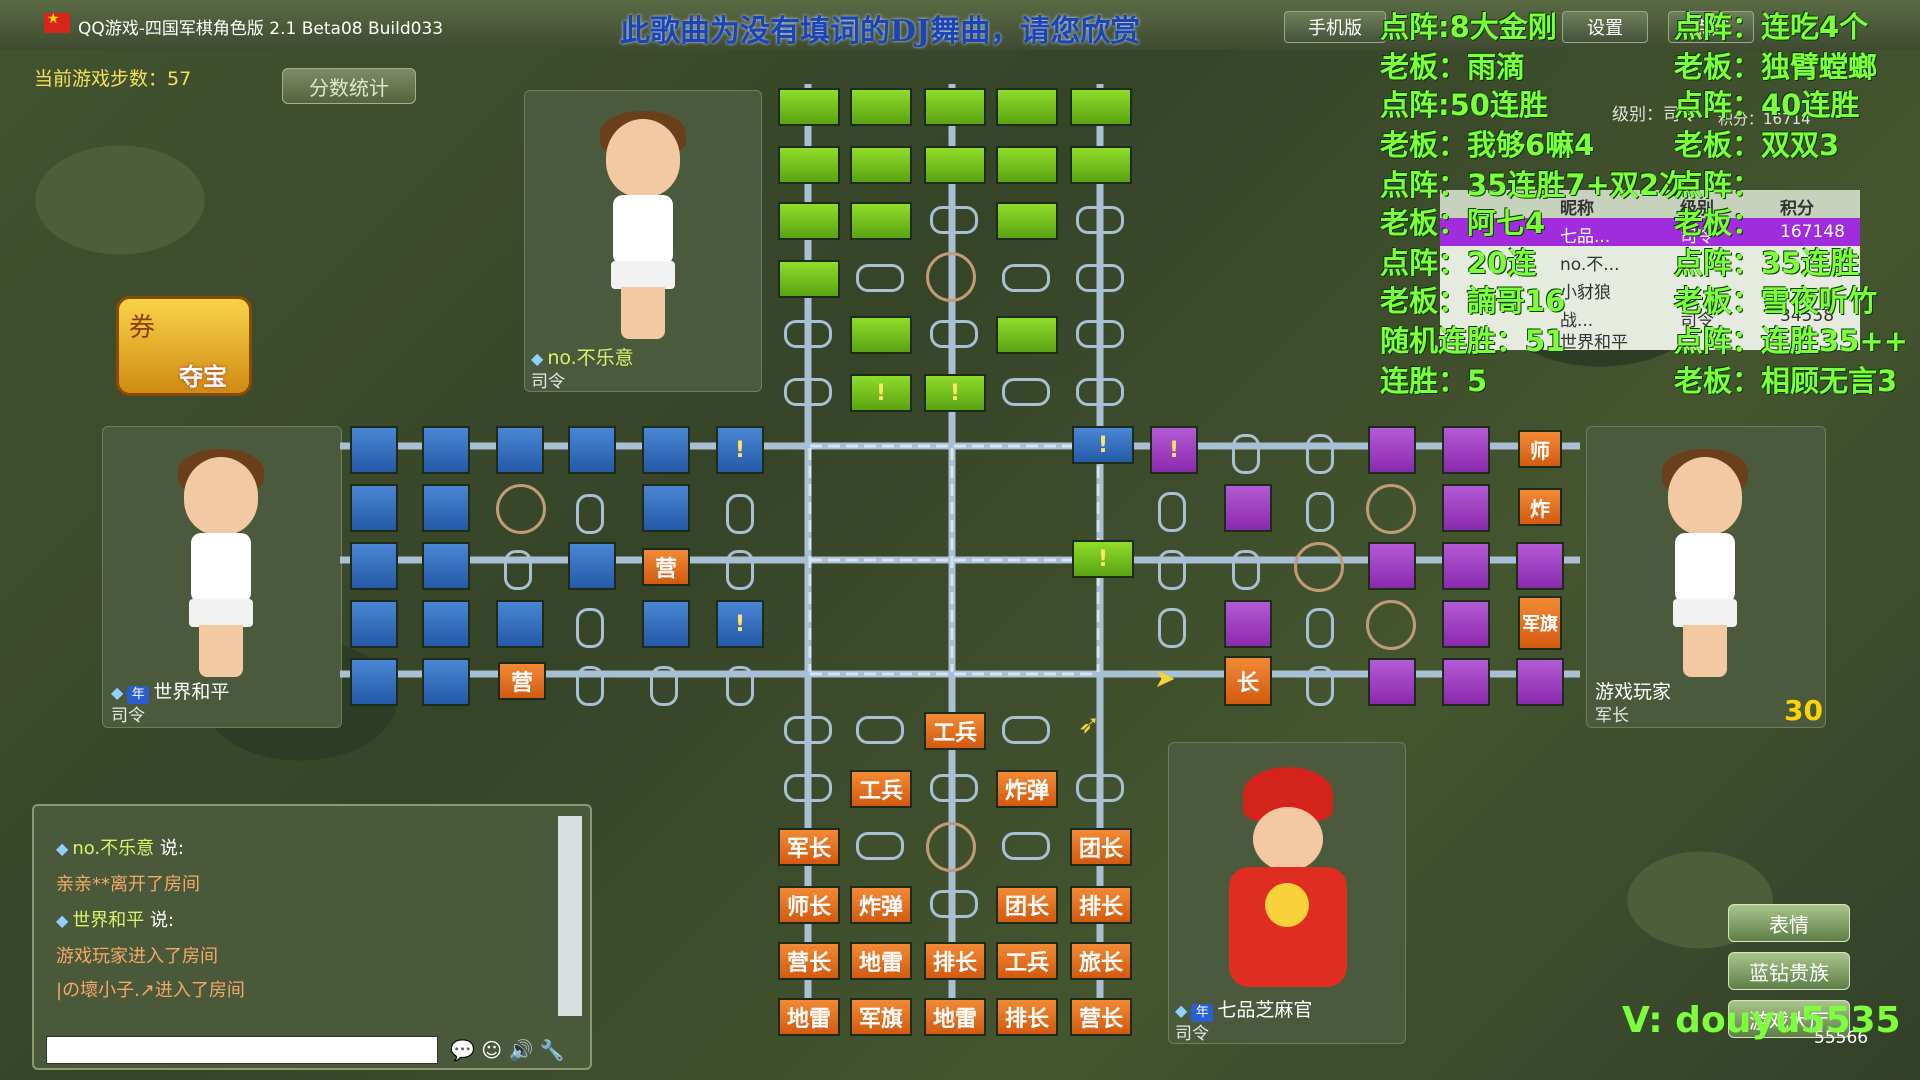 Image resolution: width=1920 pixels, height=1080 pixels. Describe the element at coordinates (666, 567) in the screenshot. I see `board-piece: 营` at that location.